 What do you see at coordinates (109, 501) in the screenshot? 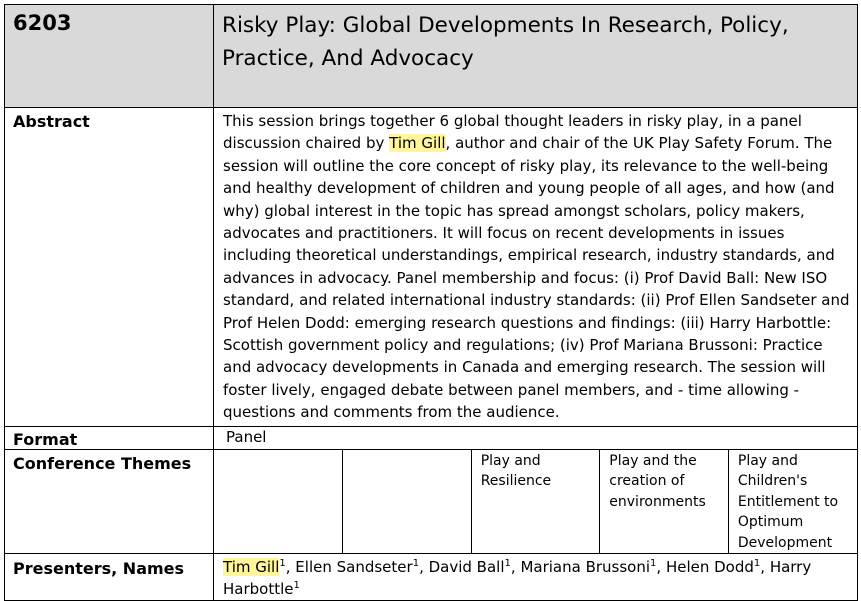
I see `themes-label: Conference Themes` at bounding box center [109, 501].